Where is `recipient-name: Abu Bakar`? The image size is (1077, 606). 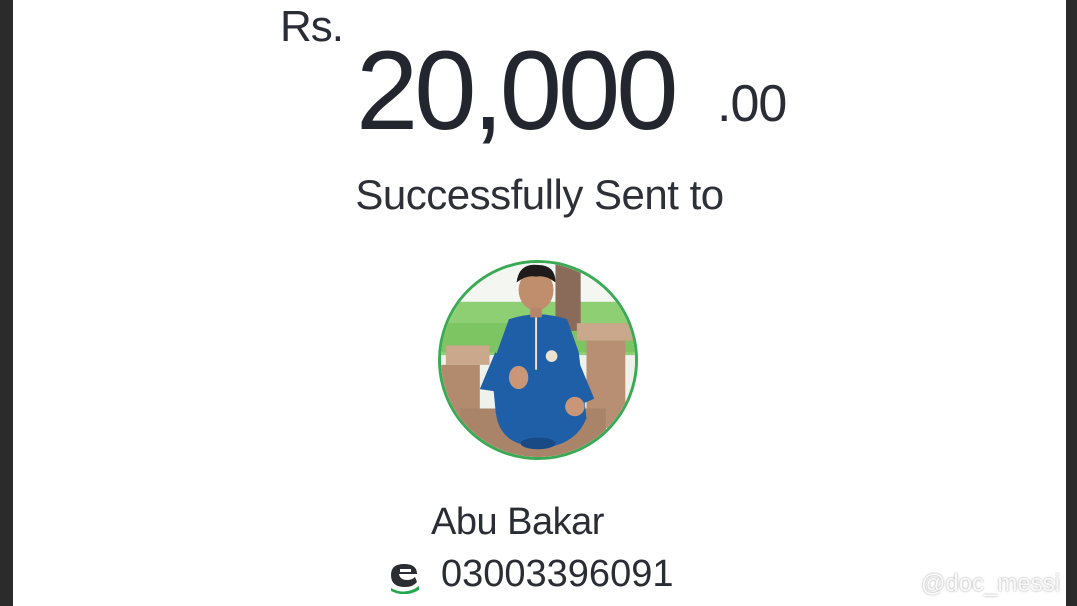
recipient-name: Abu Bakar is located at coordinates (517, 522).